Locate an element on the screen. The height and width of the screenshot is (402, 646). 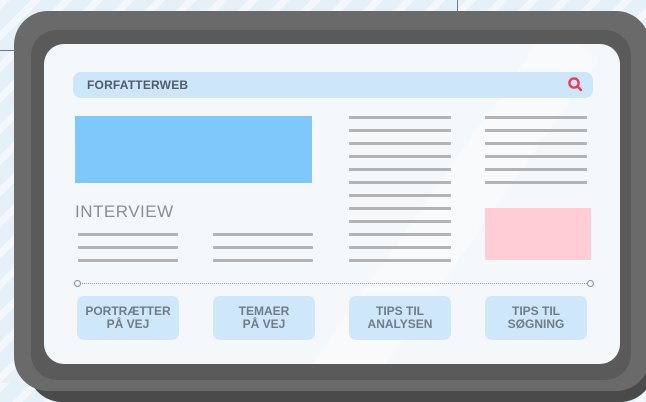
nav-button-temaer: TEMAER PÅ VEJ is located at coordinates (264, 318).